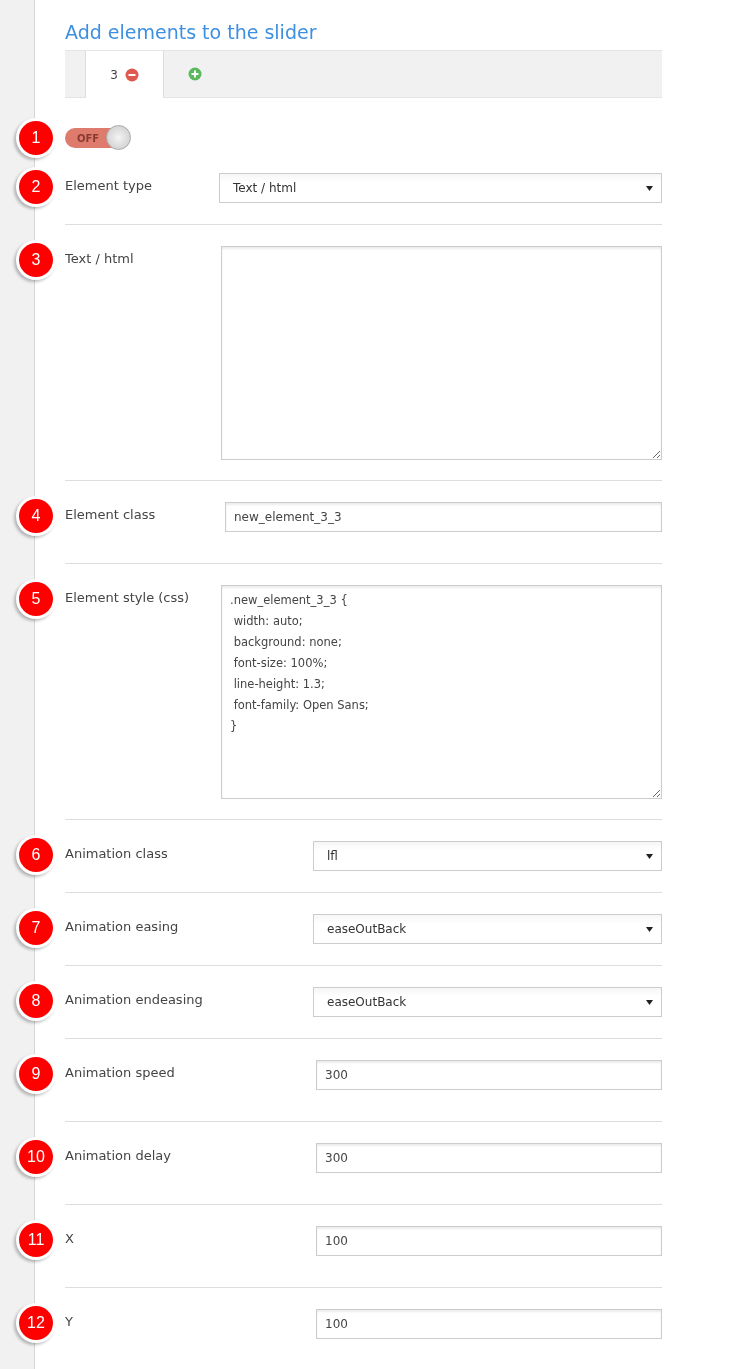 The height and width of the screenshot is (1369, 747). I want to click on dropdown: lfl, so click(487, 856).